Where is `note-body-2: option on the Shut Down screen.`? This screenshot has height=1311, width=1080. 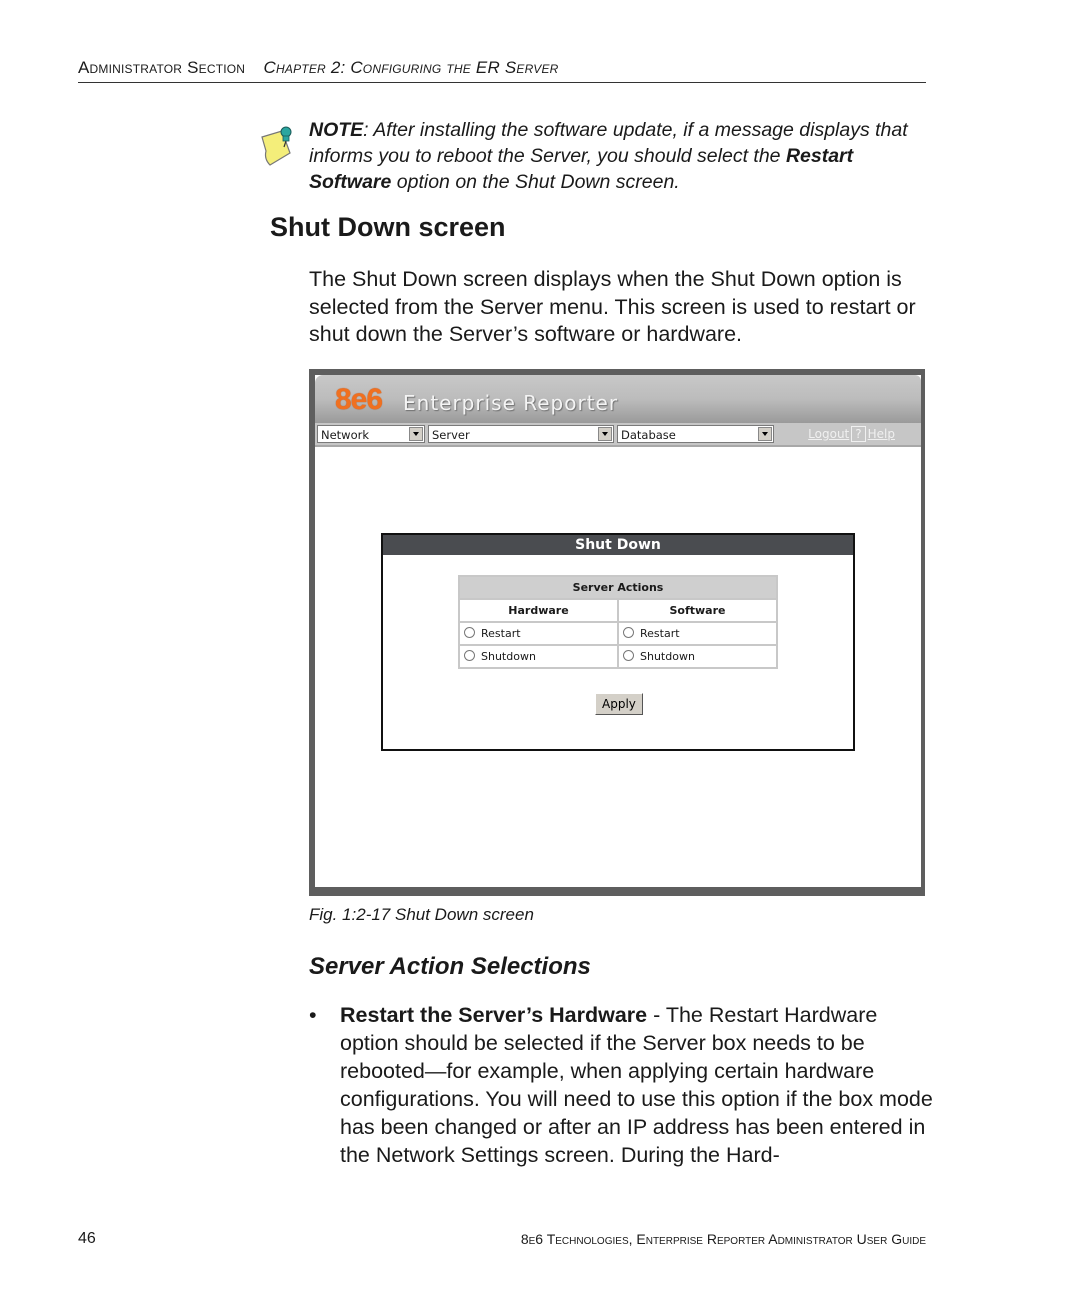
note-body-2: option on the Shut Down screen. is located at coordinates (535, 182).